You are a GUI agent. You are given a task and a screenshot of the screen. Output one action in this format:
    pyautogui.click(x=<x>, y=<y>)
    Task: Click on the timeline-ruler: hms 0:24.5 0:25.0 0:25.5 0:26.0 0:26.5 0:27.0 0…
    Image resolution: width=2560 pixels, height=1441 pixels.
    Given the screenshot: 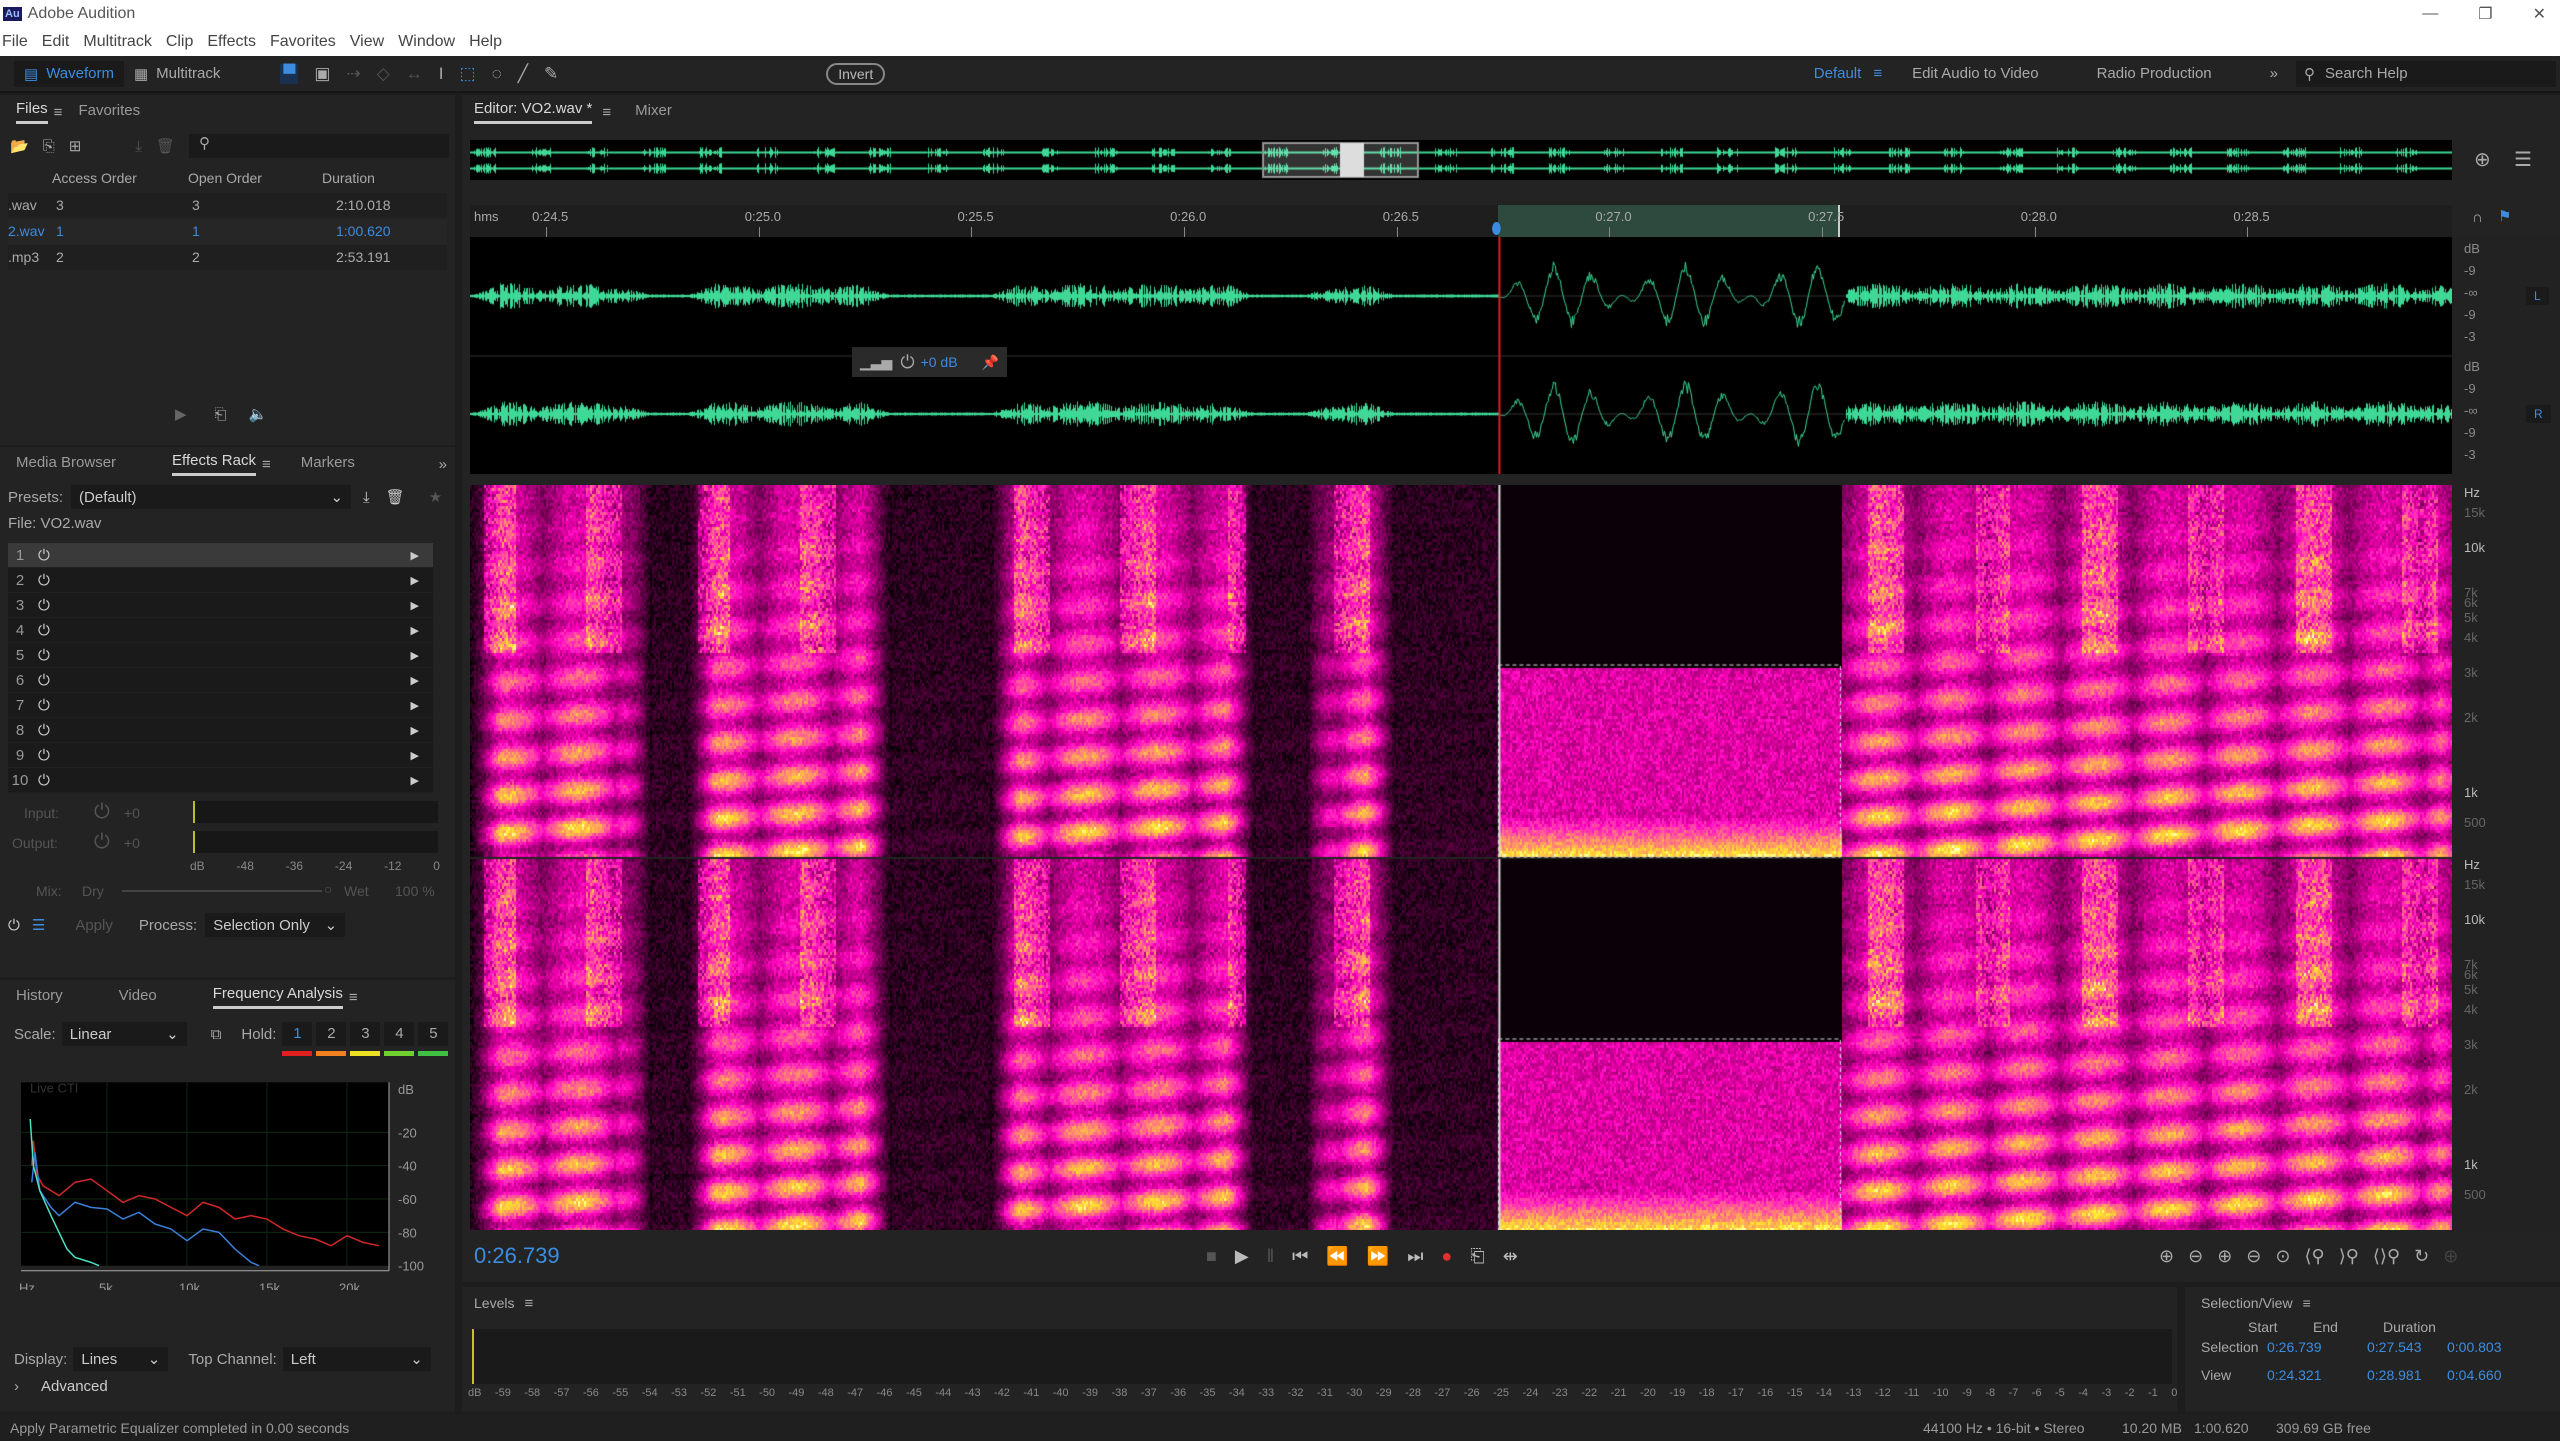 What is the action you would take?
    pyautogui.click(x=1461, y=221)
    